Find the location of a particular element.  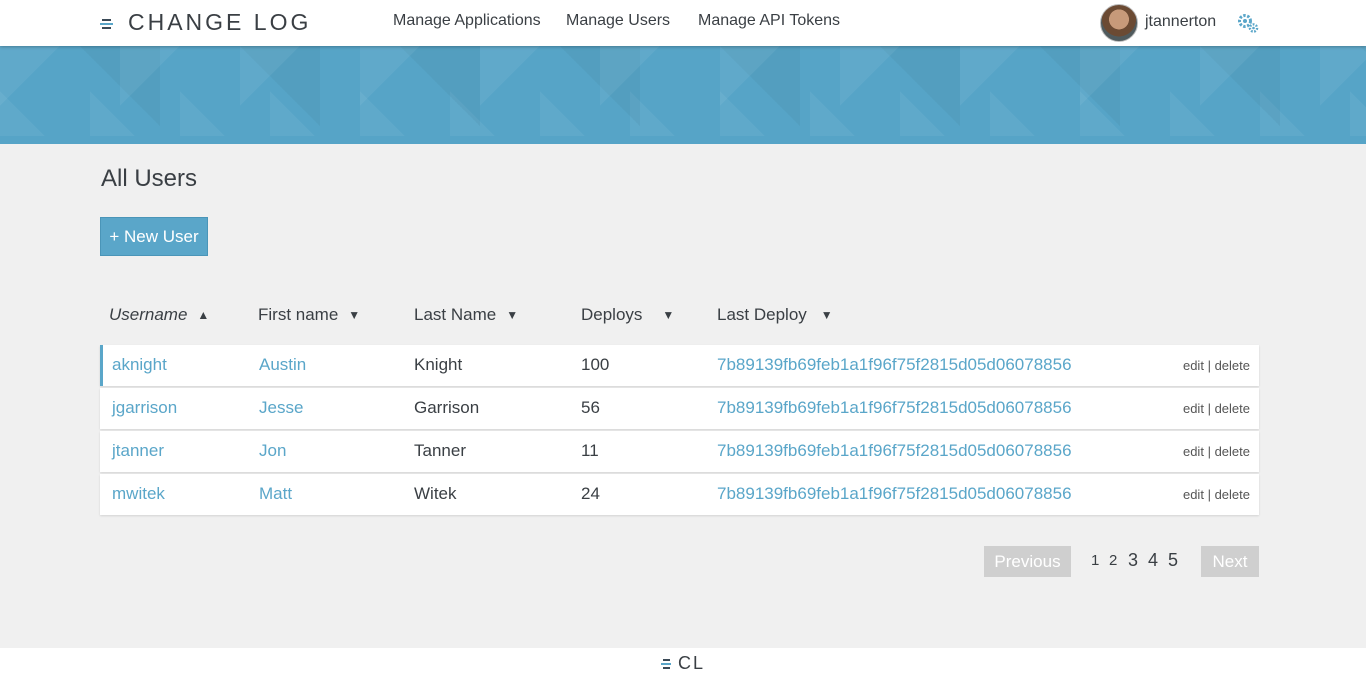

page-number-2: 2 is located at coordinates (1113, 560).